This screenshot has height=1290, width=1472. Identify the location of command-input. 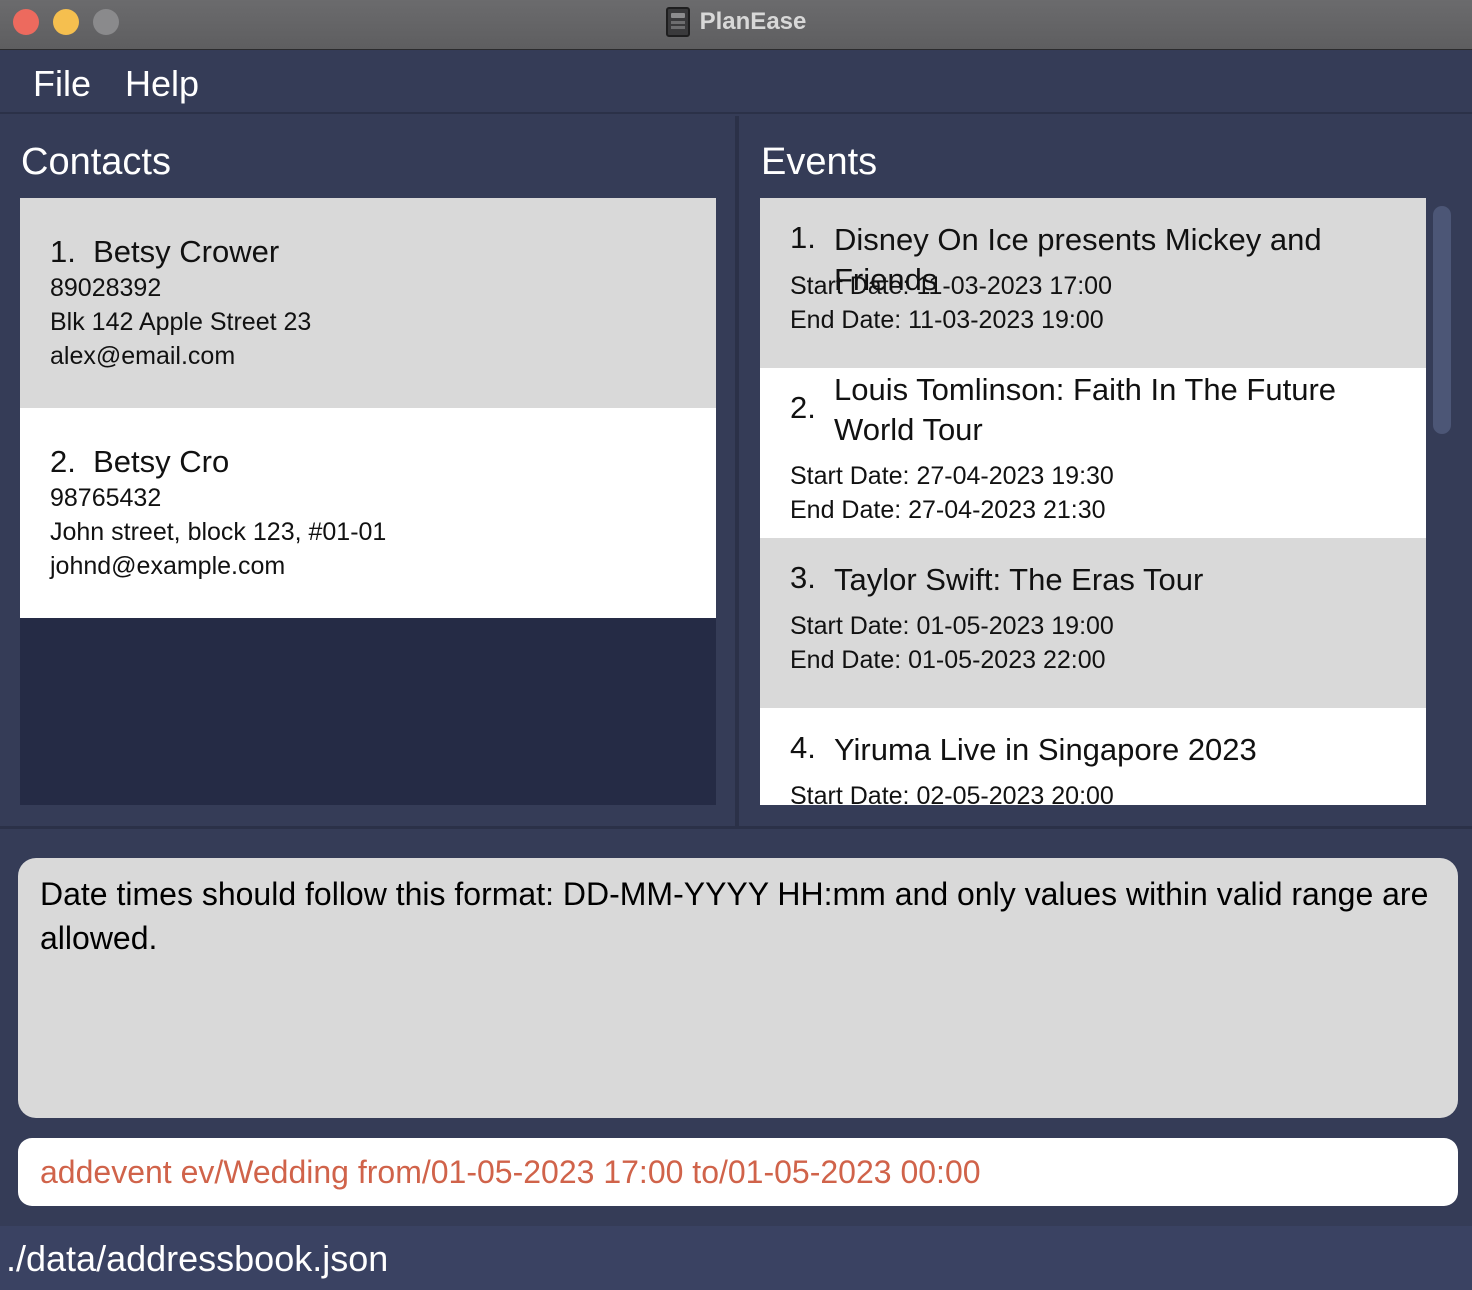
(740, 1172).